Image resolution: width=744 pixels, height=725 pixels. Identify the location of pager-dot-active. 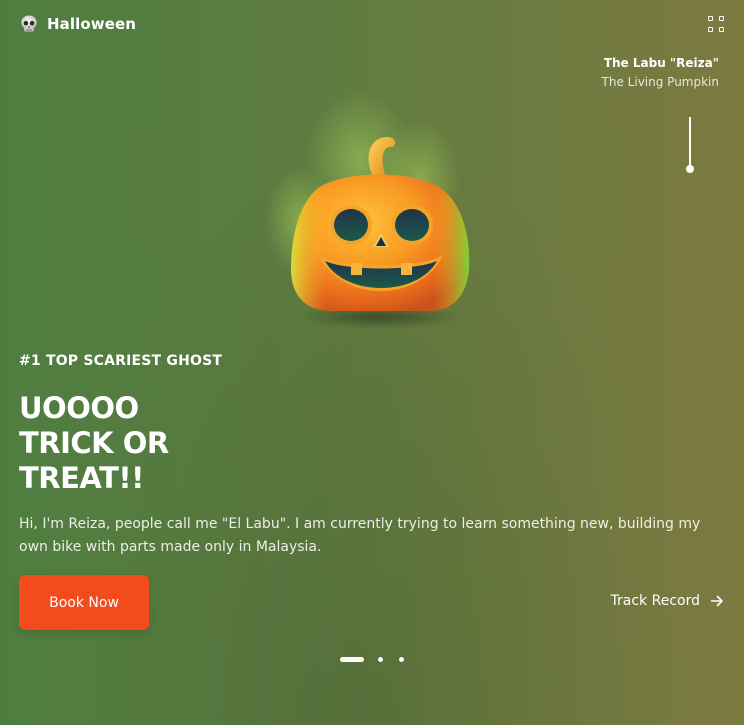
(352, 659).